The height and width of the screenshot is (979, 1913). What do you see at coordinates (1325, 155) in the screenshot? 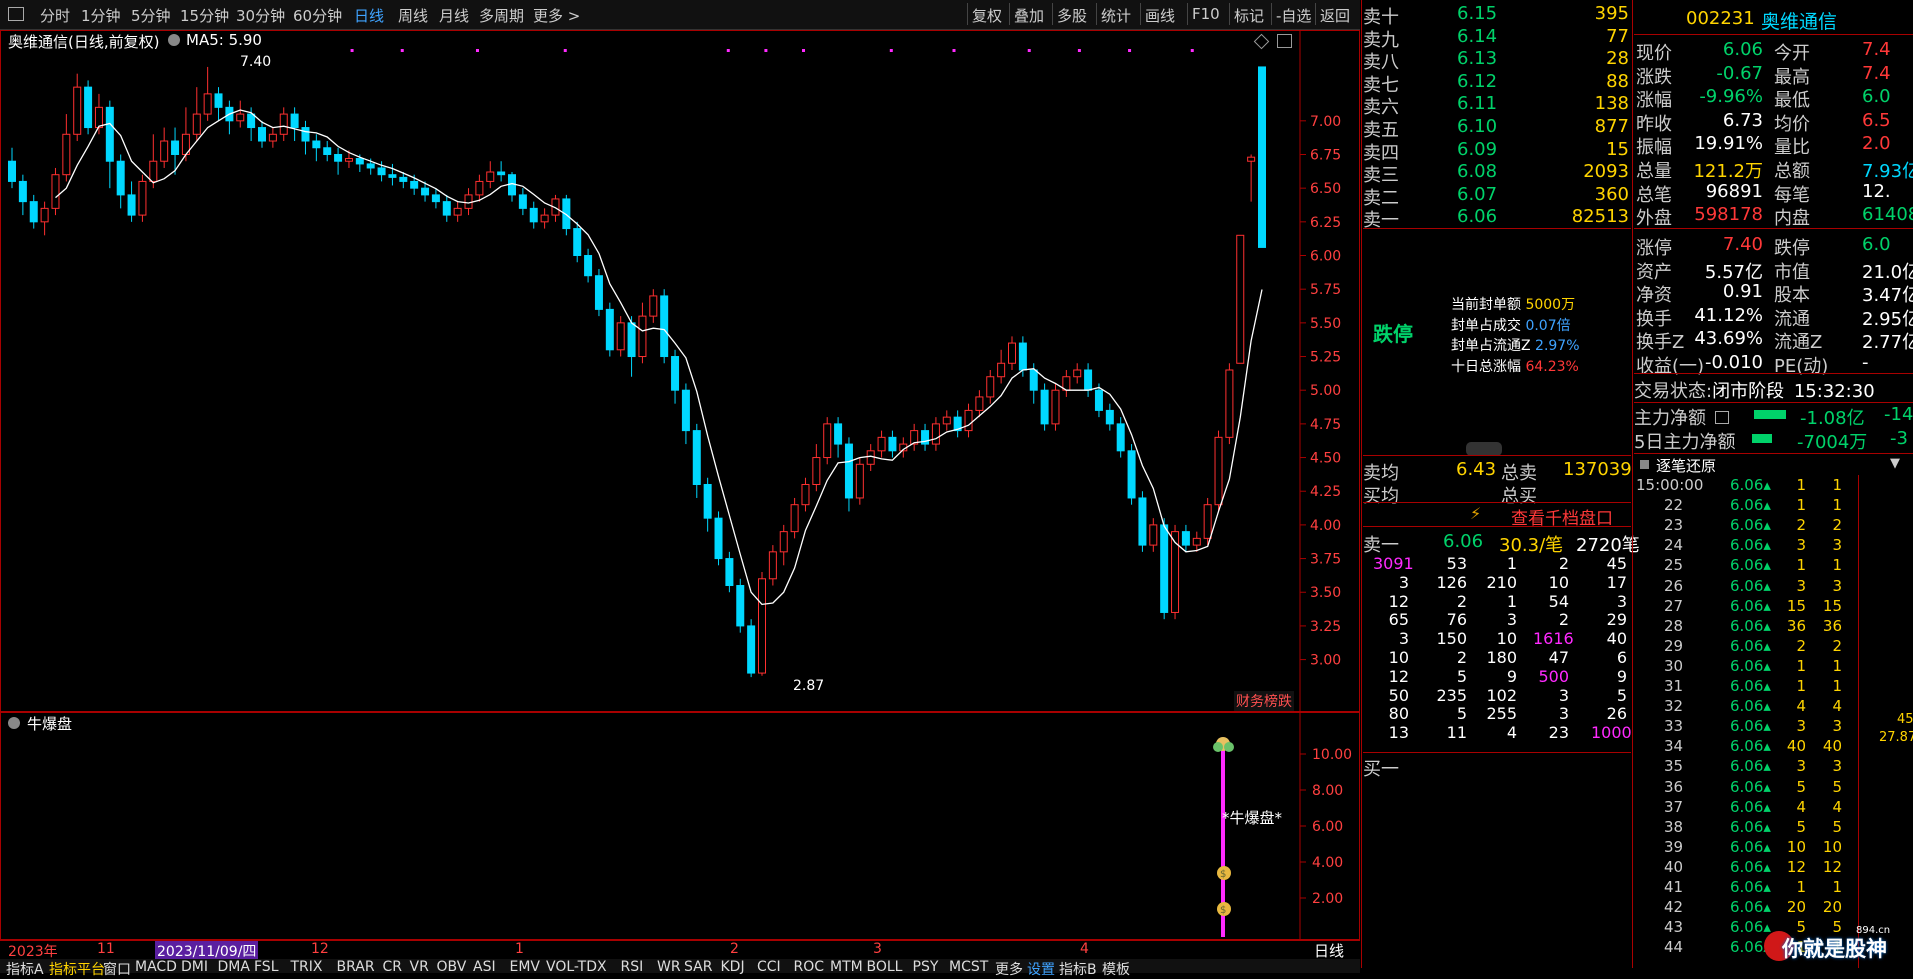
I see `y-tick-label: 6.75` at bounding box center [1325, 155].